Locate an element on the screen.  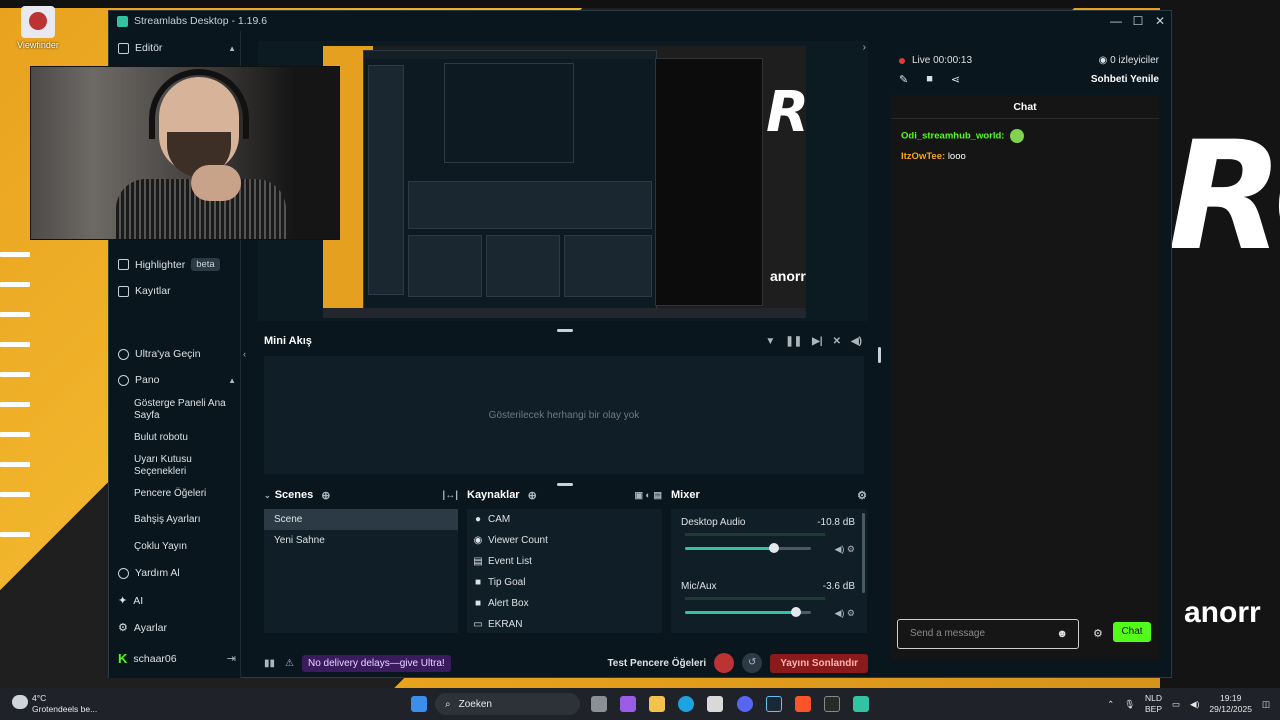
scene-transitions-icon: |↔| is located at coordinates (450, 495).